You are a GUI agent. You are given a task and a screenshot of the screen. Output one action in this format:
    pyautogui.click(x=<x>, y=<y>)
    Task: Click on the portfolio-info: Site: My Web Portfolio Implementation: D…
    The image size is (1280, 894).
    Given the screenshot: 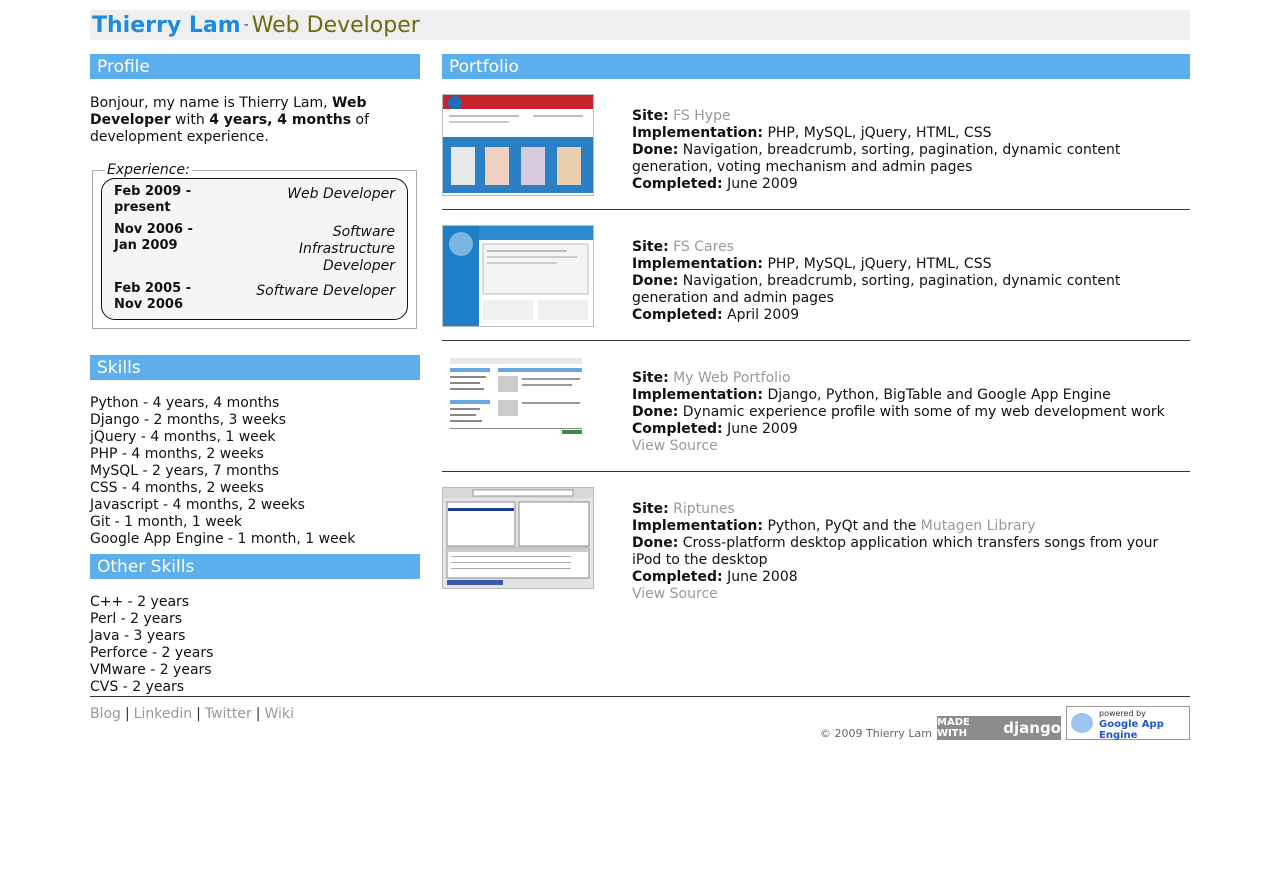 What is the action you would take?
    pyautogui.click(x=907, y=412)
    